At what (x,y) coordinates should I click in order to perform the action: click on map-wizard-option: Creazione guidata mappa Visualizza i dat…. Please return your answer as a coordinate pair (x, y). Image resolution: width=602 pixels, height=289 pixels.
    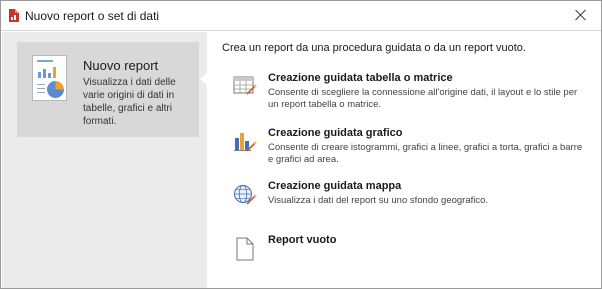
    Looking at the image, I should click on (404, 195).